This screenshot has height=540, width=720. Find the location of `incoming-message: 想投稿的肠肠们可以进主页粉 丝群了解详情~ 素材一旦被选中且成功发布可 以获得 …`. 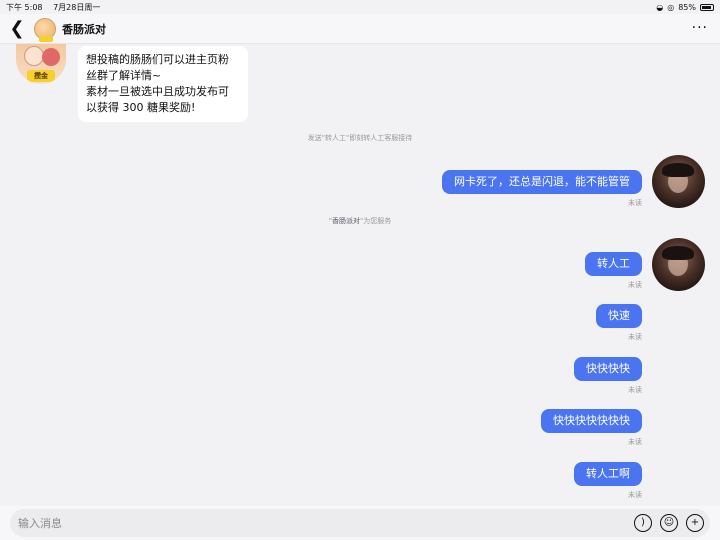

incoming-message: 想投稿的肠肠们可以进主页粉 丝群了解详情~ 素材一旦被选中且成功发布可 以获得 … is located at coordinates (163, 84).